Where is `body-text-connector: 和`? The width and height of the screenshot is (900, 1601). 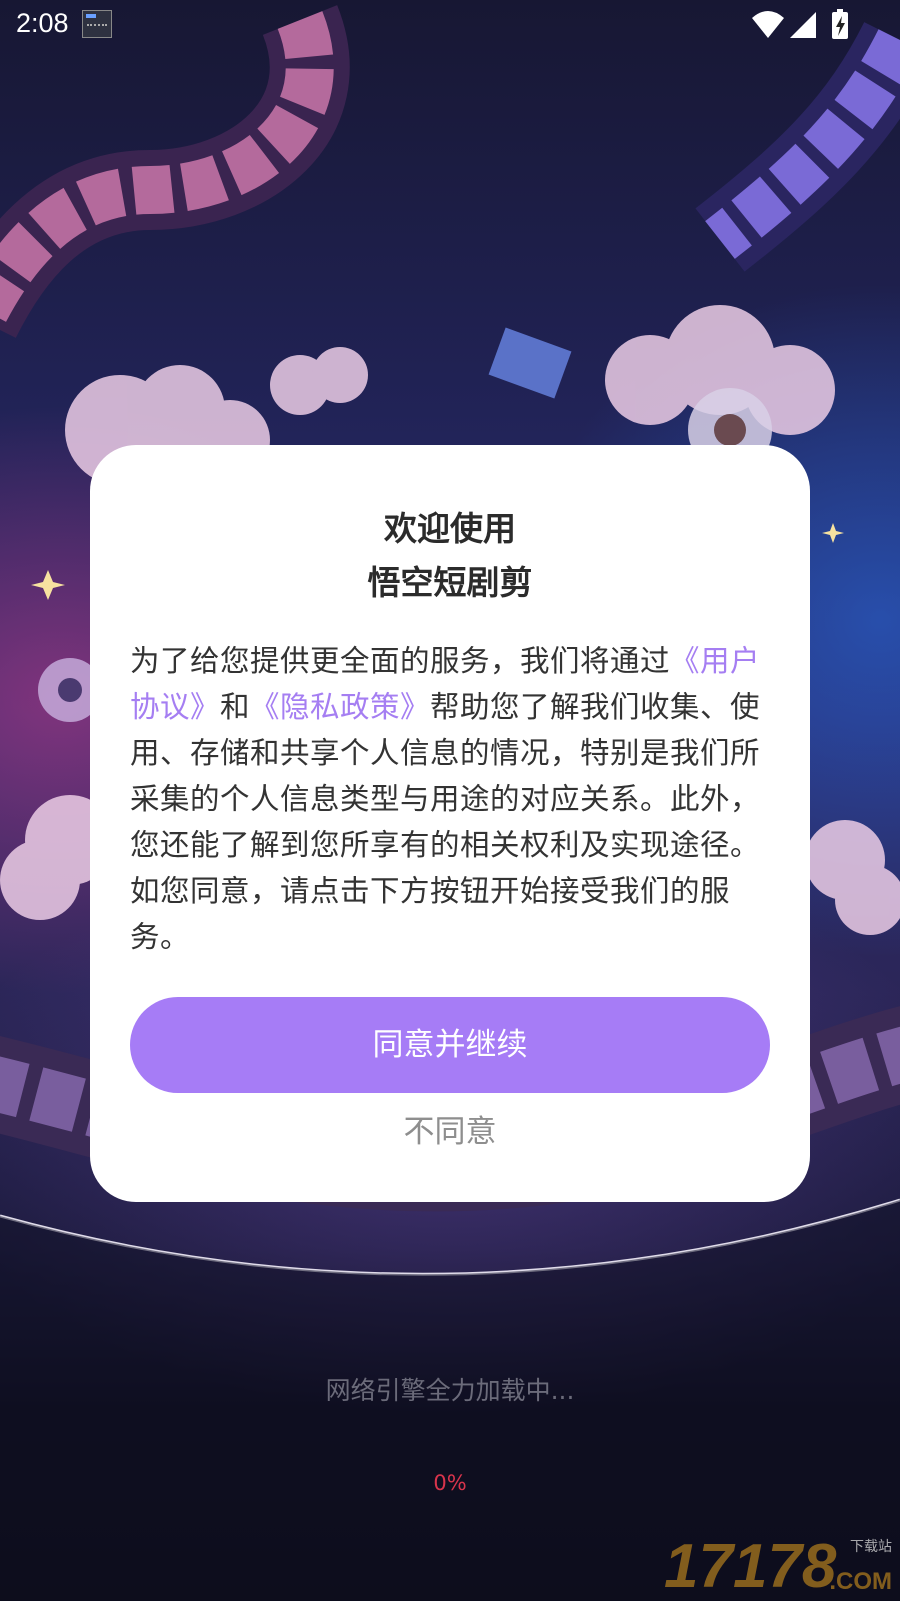
body-text-connector: 和 is located at coordinates (235, 707).